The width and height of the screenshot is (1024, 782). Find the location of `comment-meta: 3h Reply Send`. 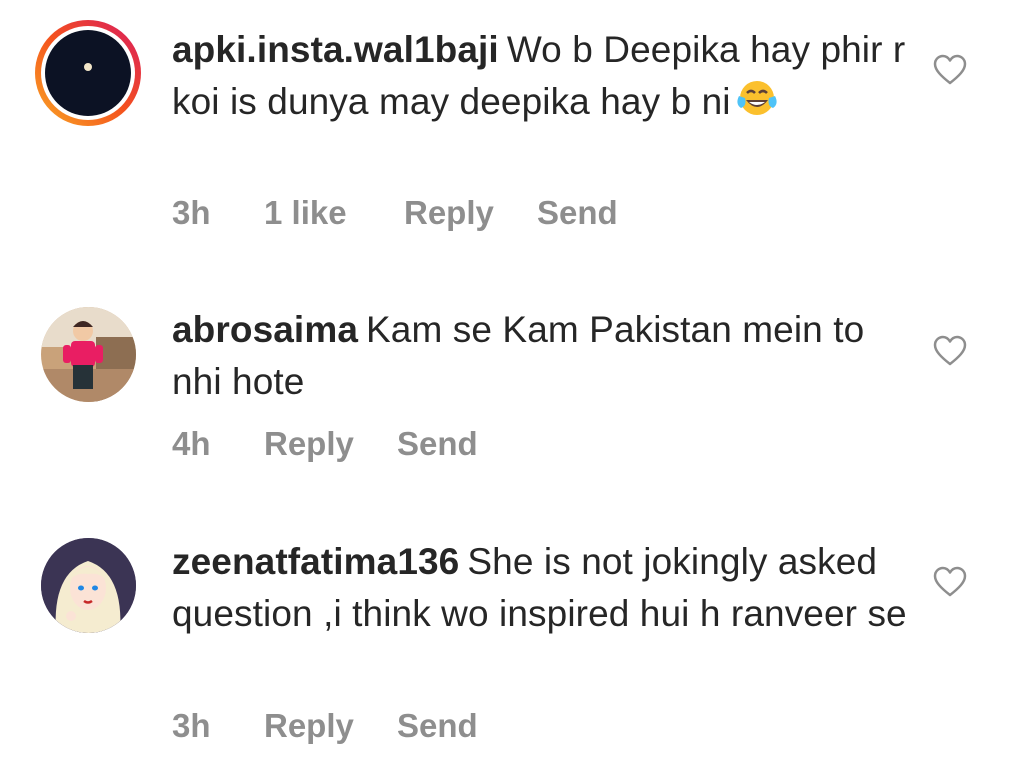

comment-meta: 3h Reply Send is located at coordinates (325, 726).